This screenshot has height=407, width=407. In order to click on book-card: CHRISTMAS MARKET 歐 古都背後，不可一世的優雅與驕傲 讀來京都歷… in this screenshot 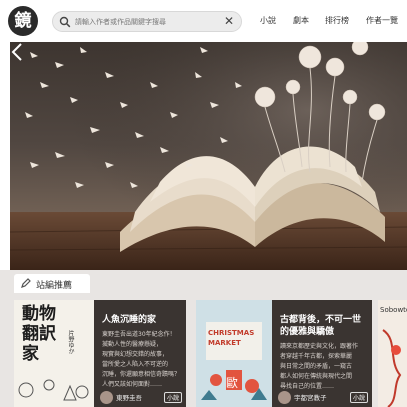, I will do `click(284, 353)`.